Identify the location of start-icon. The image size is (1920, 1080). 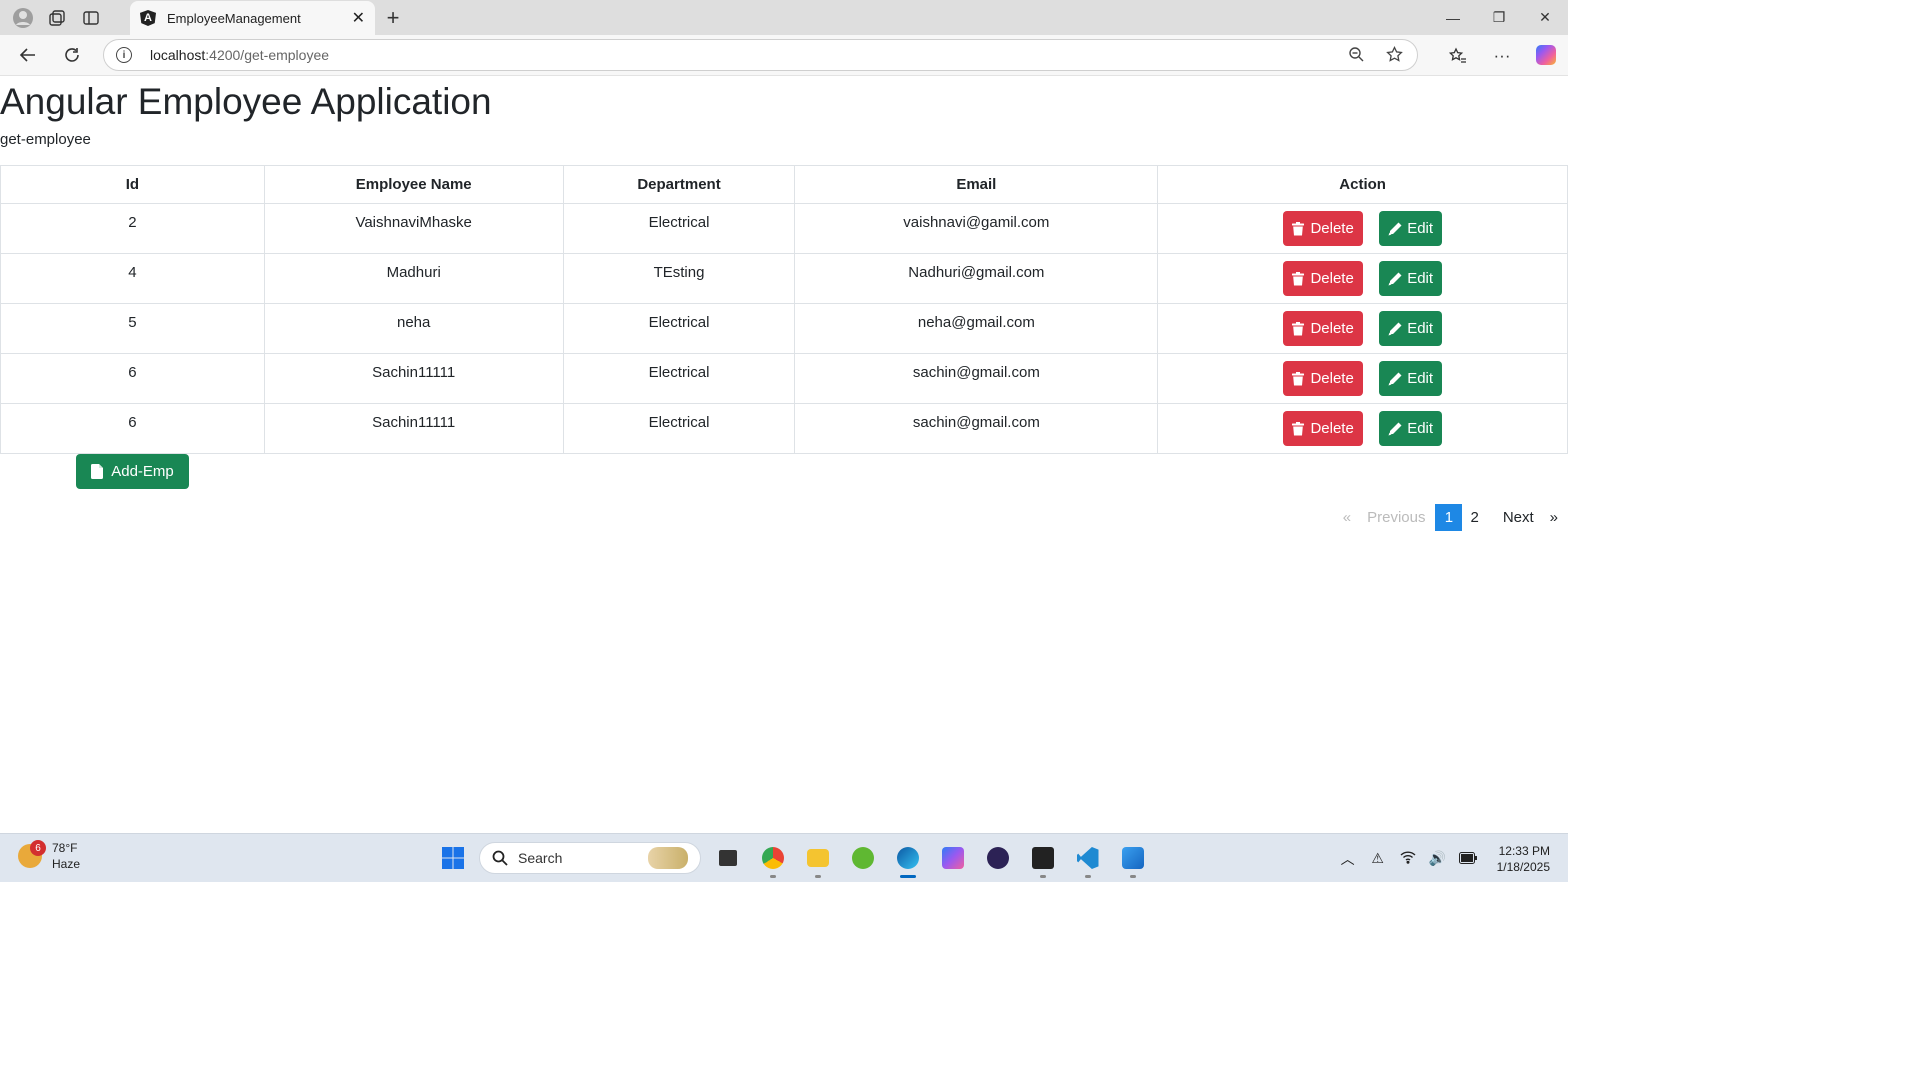
(452, 858).